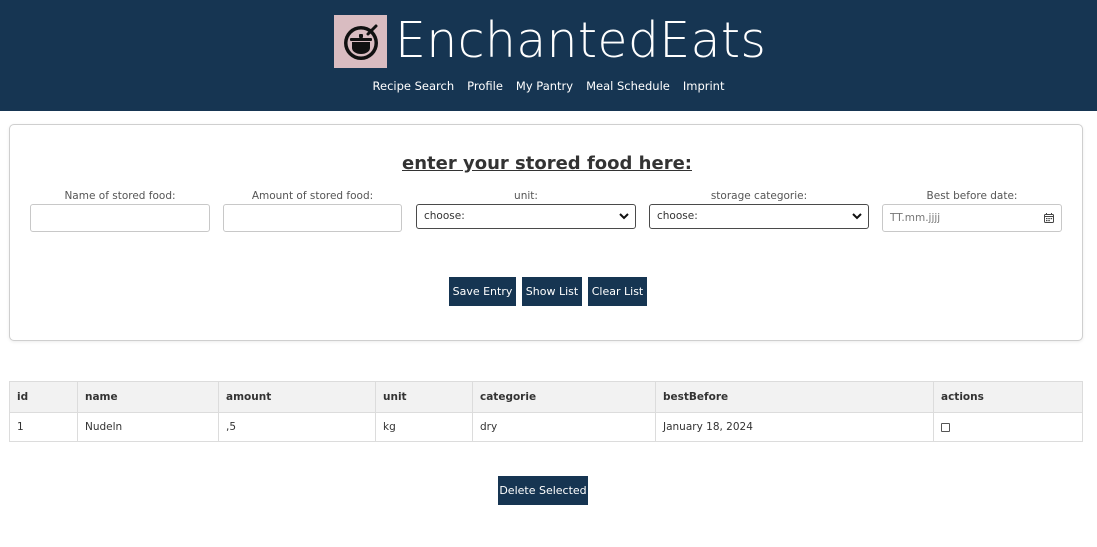 This screenshot has width=1097, height=547. I want to click on nav-profile: Profile, so click(485, 86).